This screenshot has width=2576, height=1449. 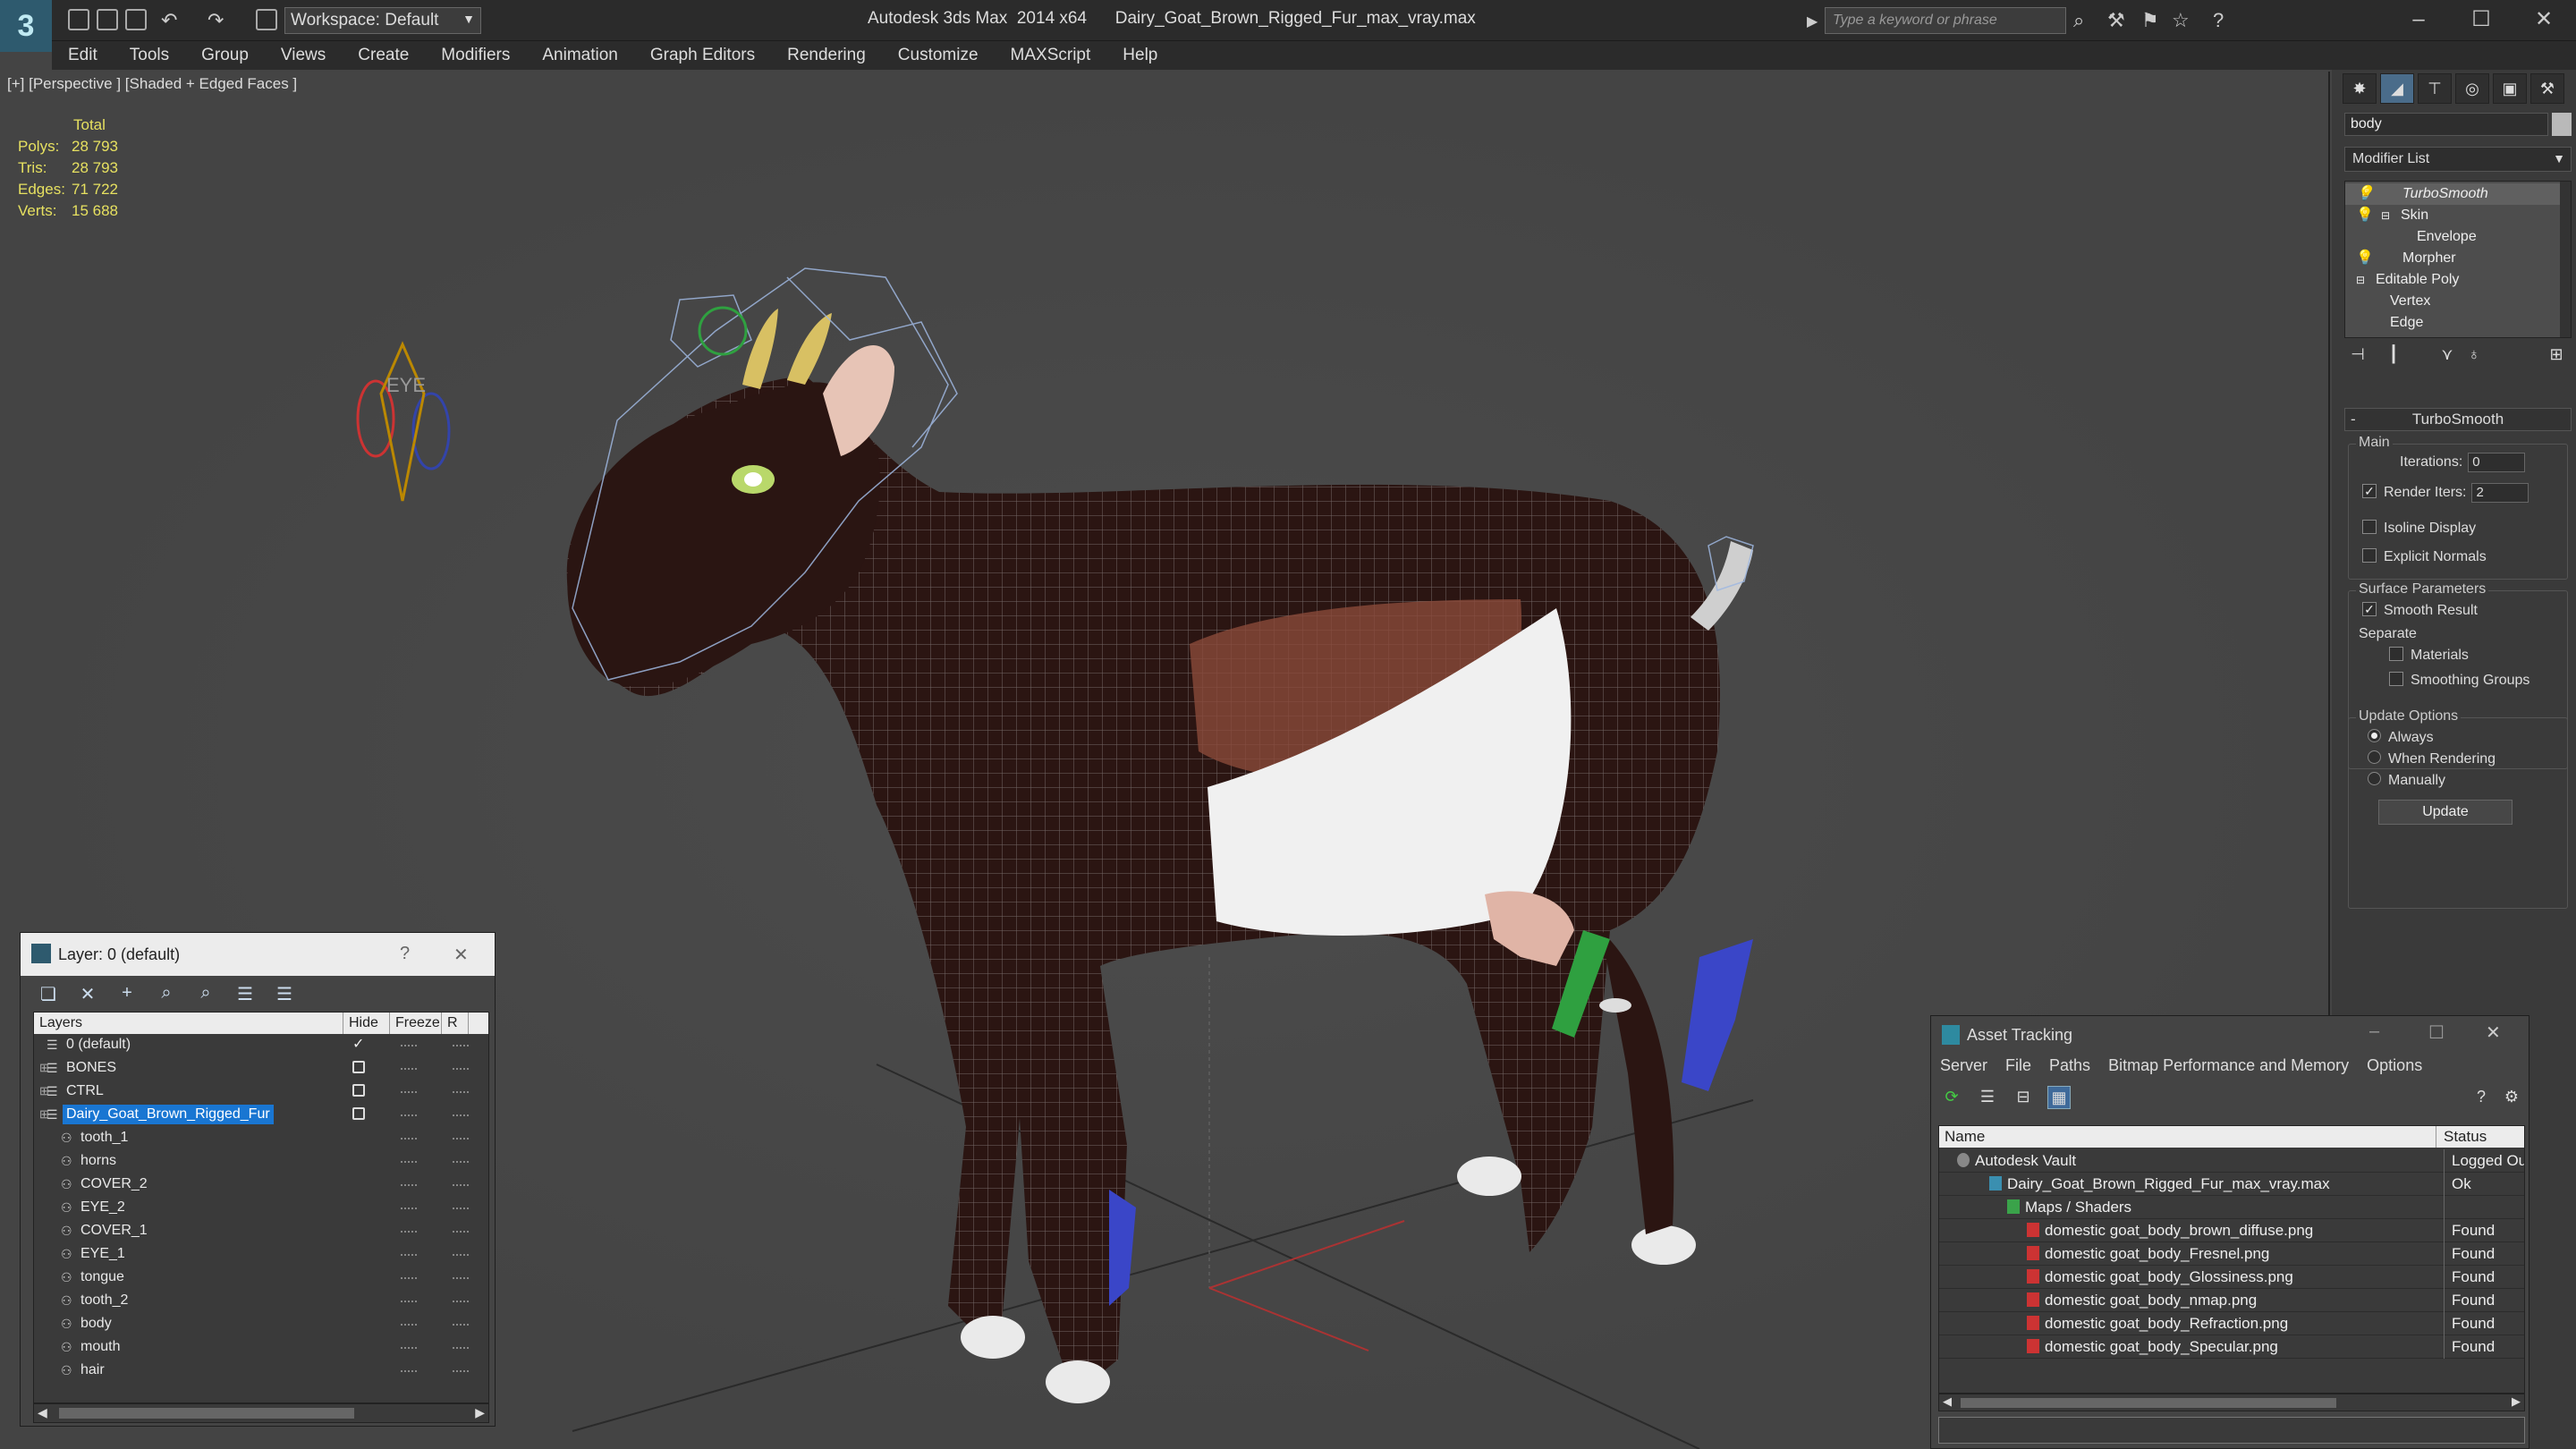 What do you see at coordinates (188, 1023) in the screenshot?
I see `col-layers: Layers` at bounding box center [188, 1023].